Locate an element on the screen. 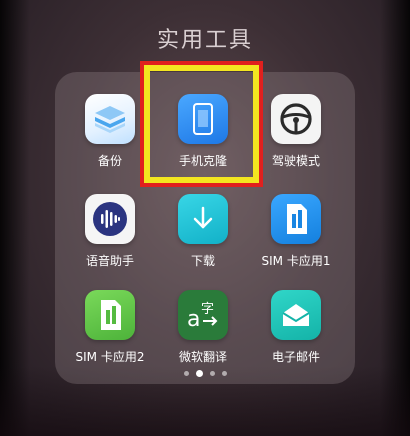 The height and width of the screenshot is (436, 410). app-label: SIM 卡应用2 is located at coordinates (110, 357).